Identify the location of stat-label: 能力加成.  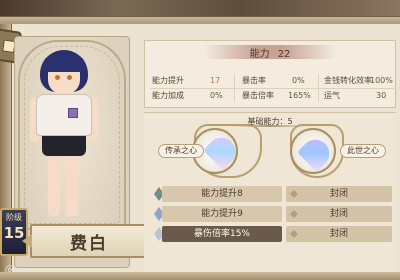
(168, 95).